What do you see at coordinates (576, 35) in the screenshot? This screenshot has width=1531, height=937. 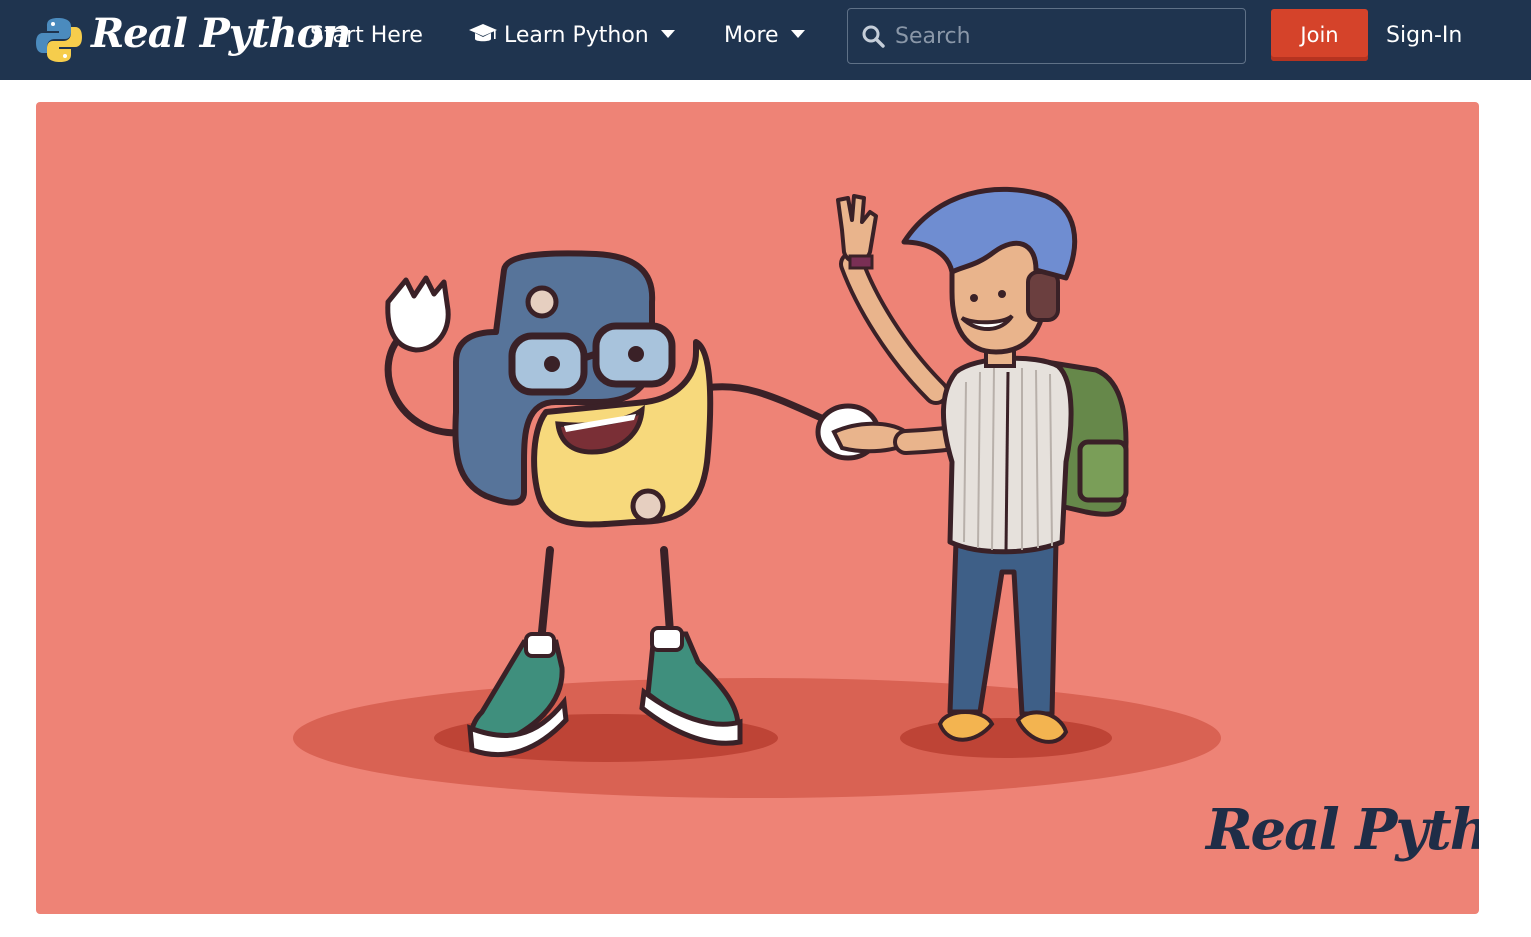 I see `nav-learn-python-label: Learn Python` at bounding box center [576, 35].